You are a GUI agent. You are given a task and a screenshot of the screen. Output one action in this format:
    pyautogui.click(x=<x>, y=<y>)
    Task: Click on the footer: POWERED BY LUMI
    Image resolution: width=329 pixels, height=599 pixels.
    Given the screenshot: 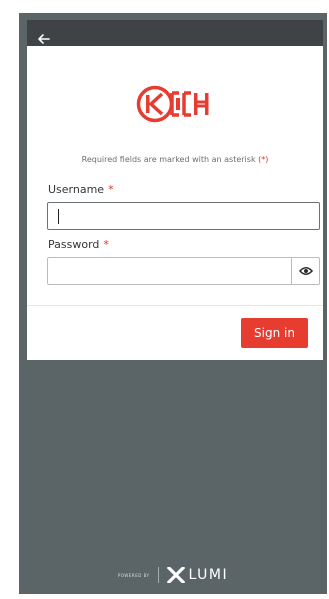 What is the action you would take?
    pyautogui.click(x=173, y=575)
    